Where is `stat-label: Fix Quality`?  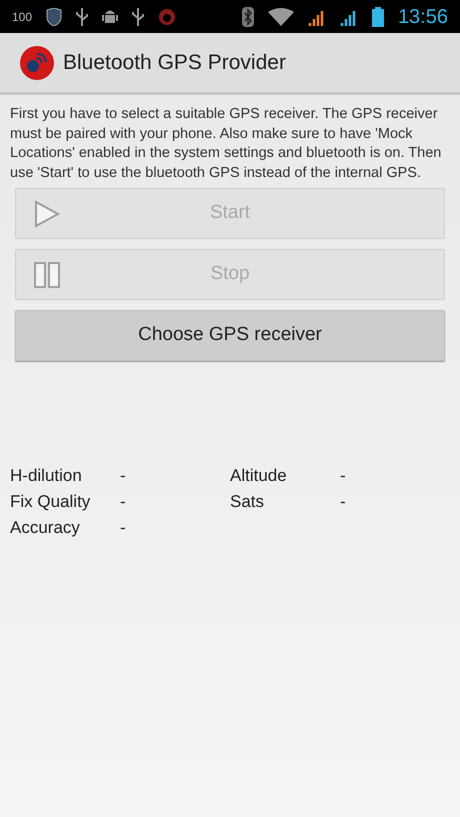 stat-label: Fix Quality is located at coordinates (51, 502).